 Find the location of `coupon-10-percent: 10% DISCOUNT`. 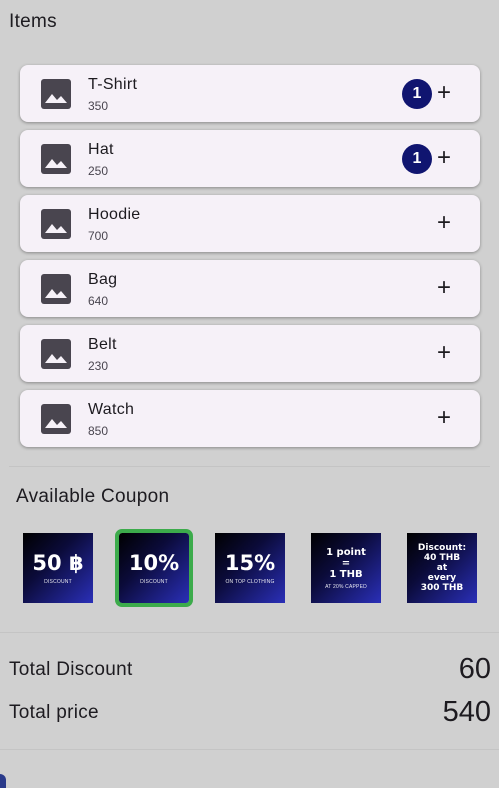

coupon-10-percent: 10% DISCOUNT is located at coordinates (154, 568).